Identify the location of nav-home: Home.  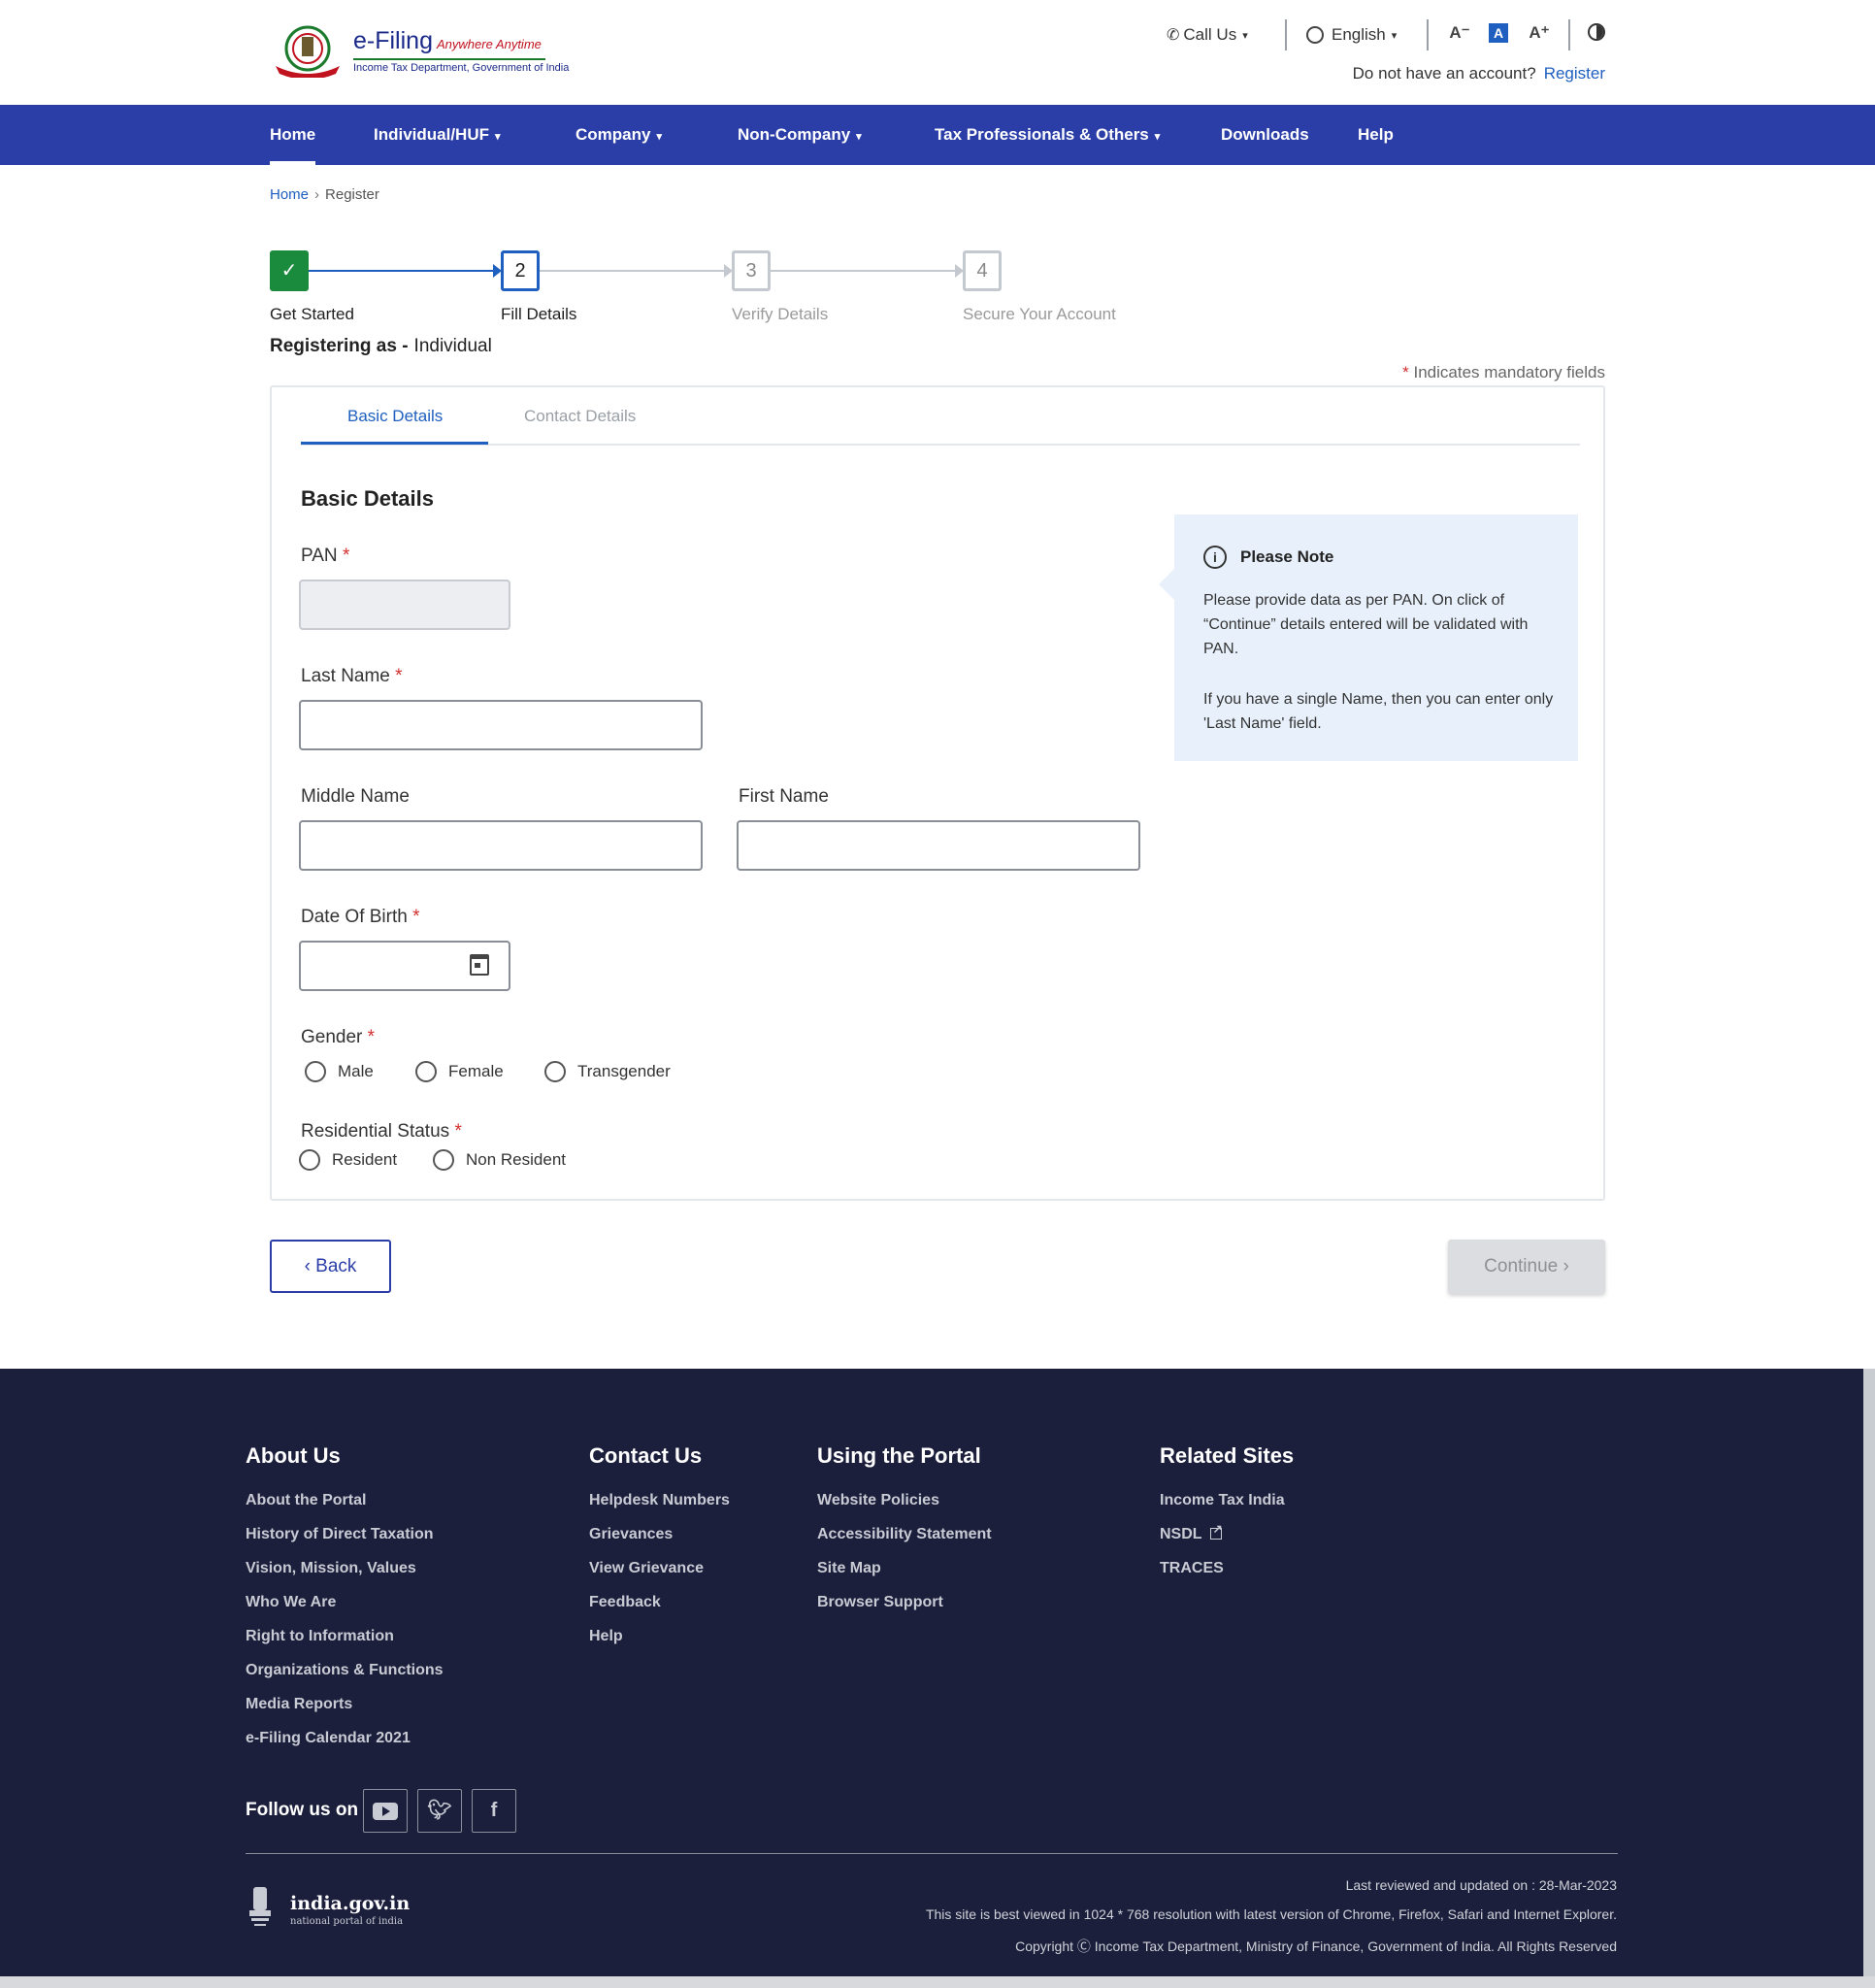
(293, 135).